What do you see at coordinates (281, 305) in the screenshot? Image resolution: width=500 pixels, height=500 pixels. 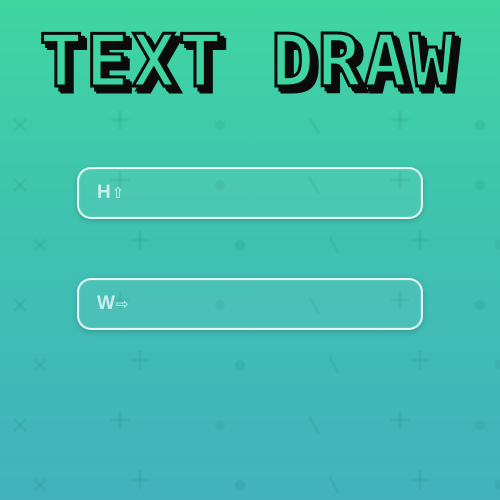 I see `width-input` at bounding box center [281, 305].